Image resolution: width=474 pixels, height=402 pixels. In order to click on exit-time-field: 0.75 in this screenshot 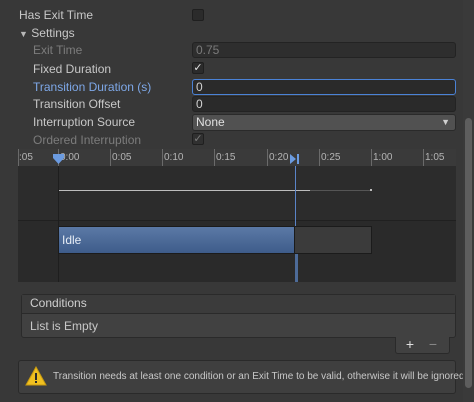, I will do `click(324, 50)`.